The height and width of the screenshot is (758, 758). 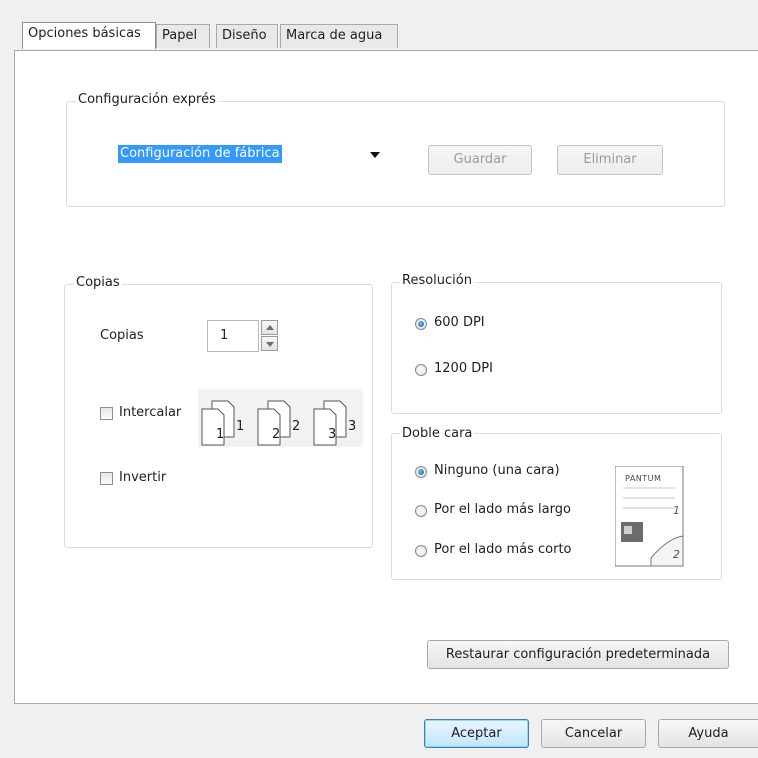 What do you see at coordinates (421, 324) in the screenshot?
I see `resolution-600-radio` at bounding box center [421, 324].